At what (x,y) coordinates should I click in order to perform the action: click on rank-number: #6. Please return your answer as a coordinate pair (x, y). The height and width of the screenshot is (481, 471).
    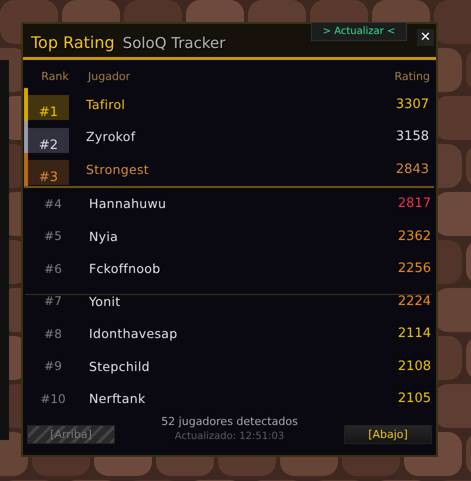
    Looking at the image, I should click on (53, 269).